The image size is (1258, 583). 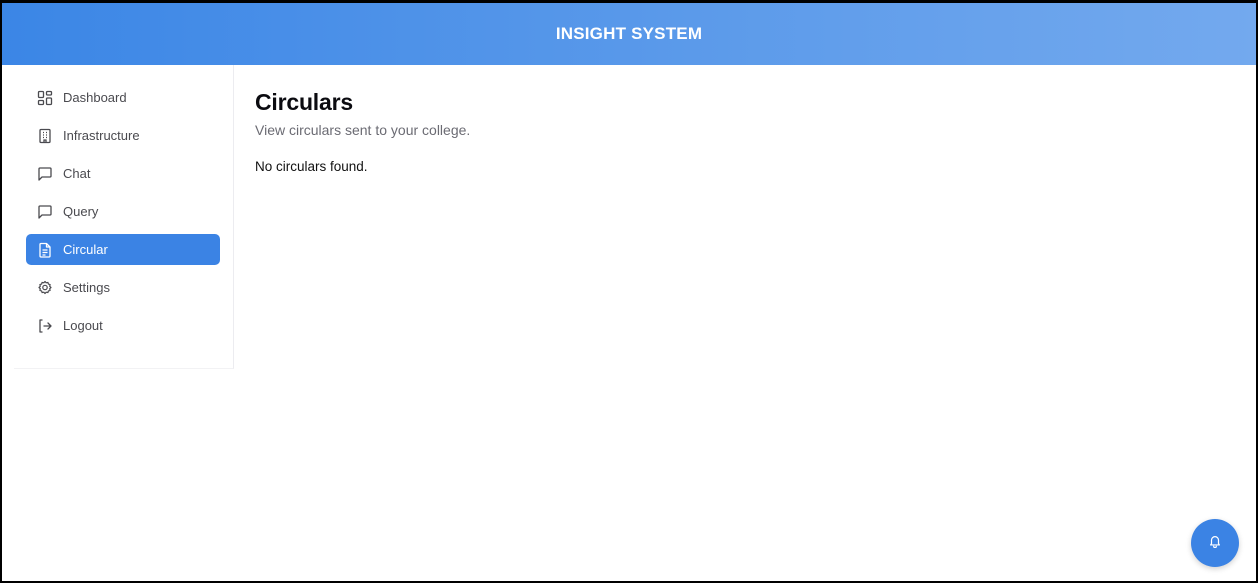 I want to click on logout-icon, so click(x=45, y=326).